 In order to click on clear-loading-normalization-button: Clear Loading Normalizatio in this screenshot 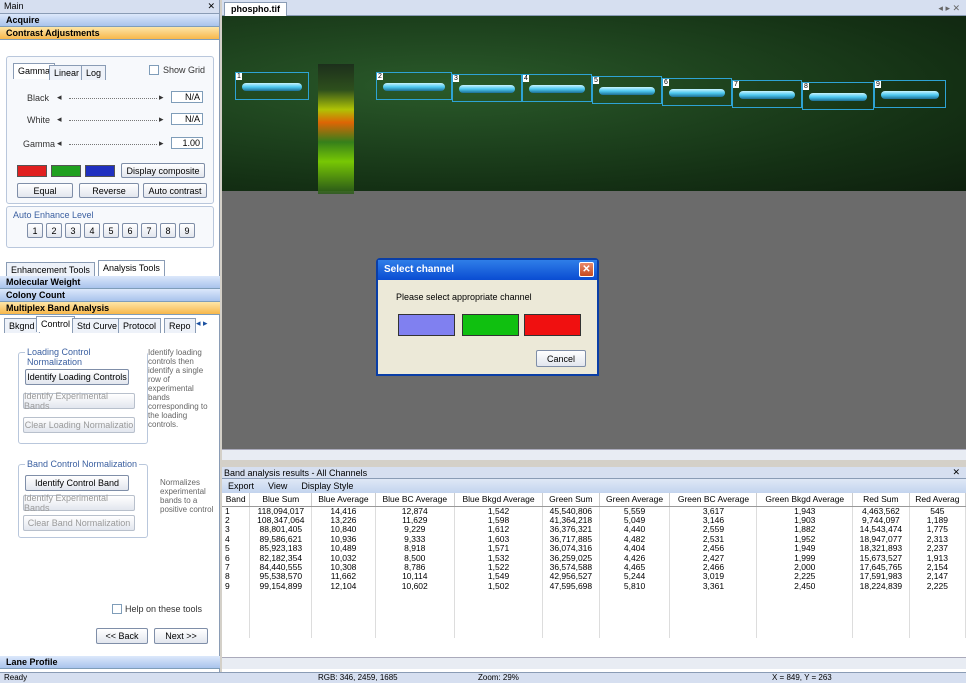, I will do `click(79, 425)`.